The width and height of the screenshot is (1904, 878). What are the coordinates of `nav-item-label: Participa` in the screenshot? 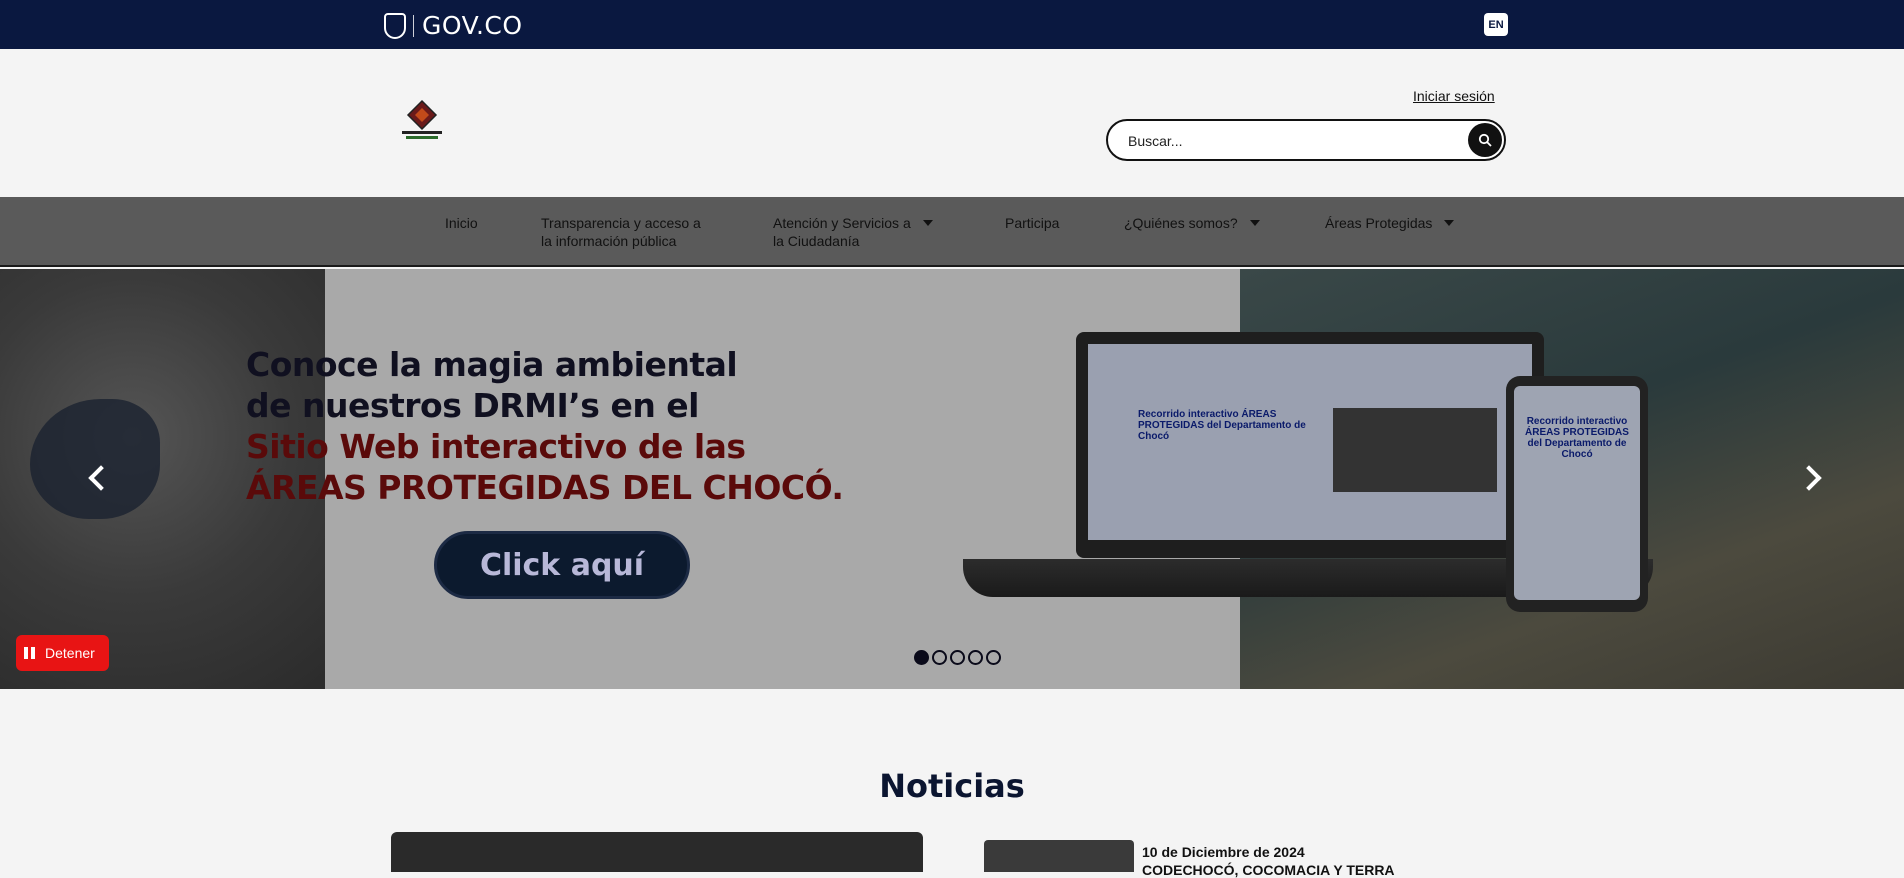 It's located at (1032, 223).